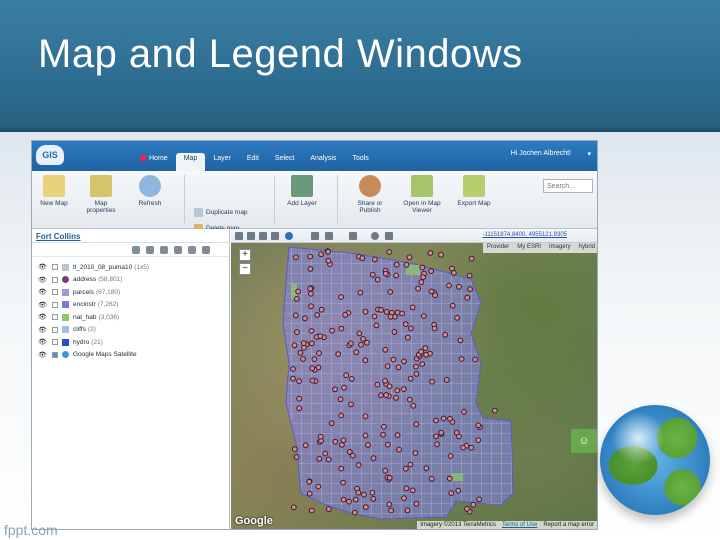 The image size is (720, 540). I want to click on list-item: 👁 nat_hab (3,036), so click(130, 317).